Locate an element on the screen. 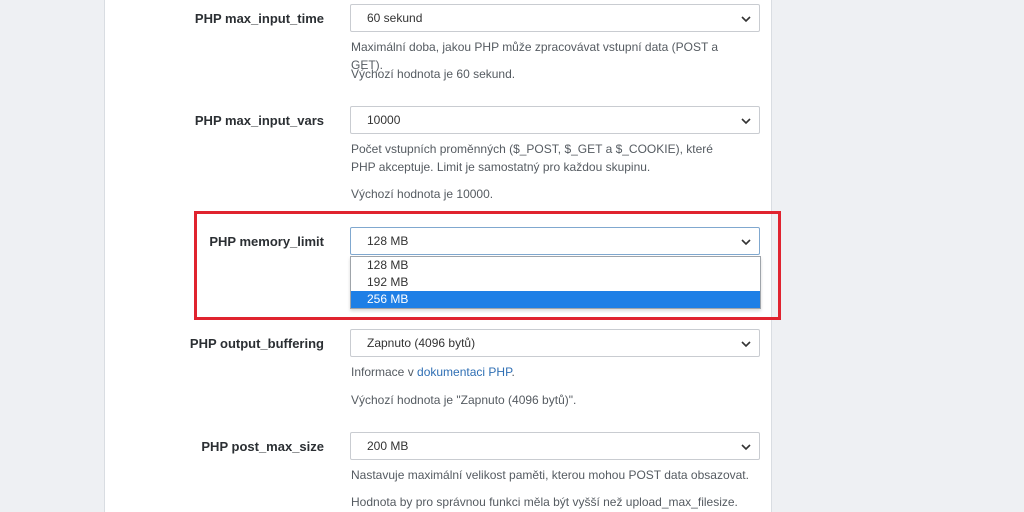 The height and width of the screenshot is (512, 1024). max-input-time-select: 60 sekund is located at coordinates (555, 18).